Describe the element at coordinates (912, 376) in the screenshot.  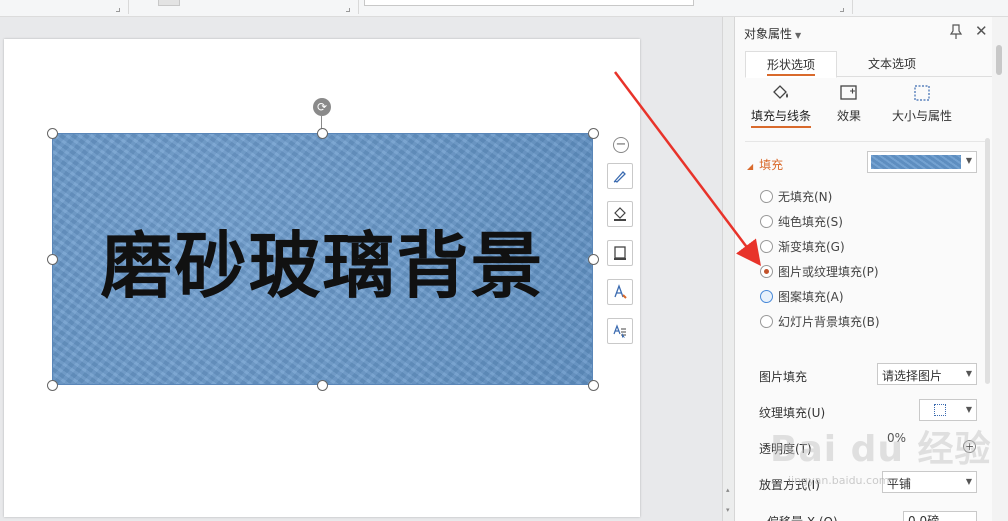
I see `picture-fill-value: 请选择图片` at that location.